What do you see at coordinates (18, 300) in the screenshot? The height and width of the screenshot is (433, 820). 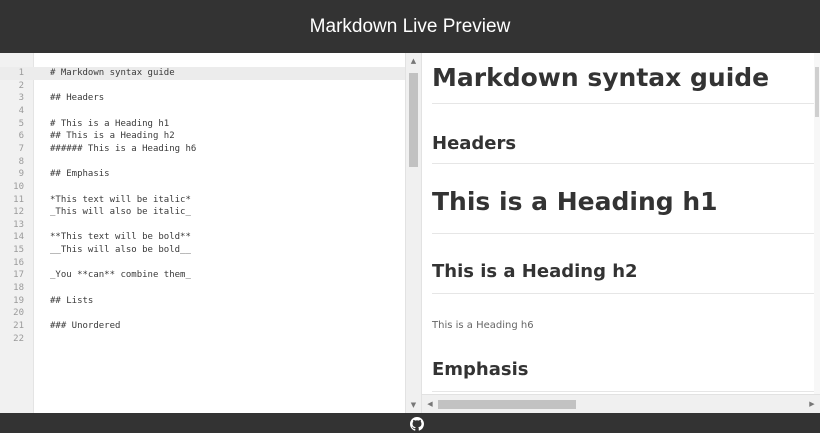 I see `line-number: 19` at bounding box center [18, 300].